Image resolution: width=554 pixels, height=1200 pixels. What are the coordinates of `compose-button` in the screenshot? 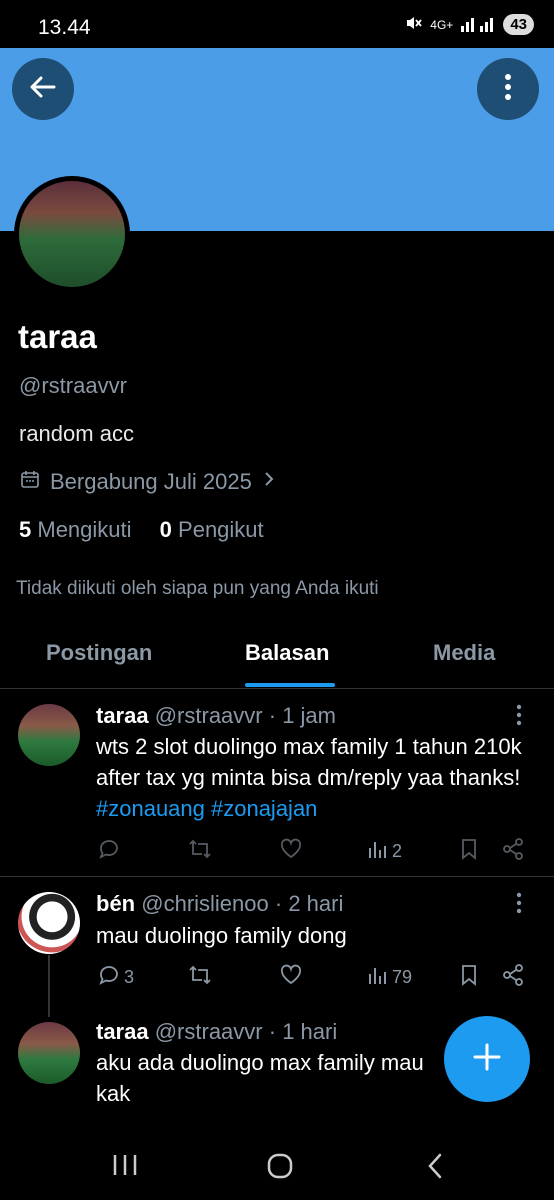 It's located at (487, 1059).